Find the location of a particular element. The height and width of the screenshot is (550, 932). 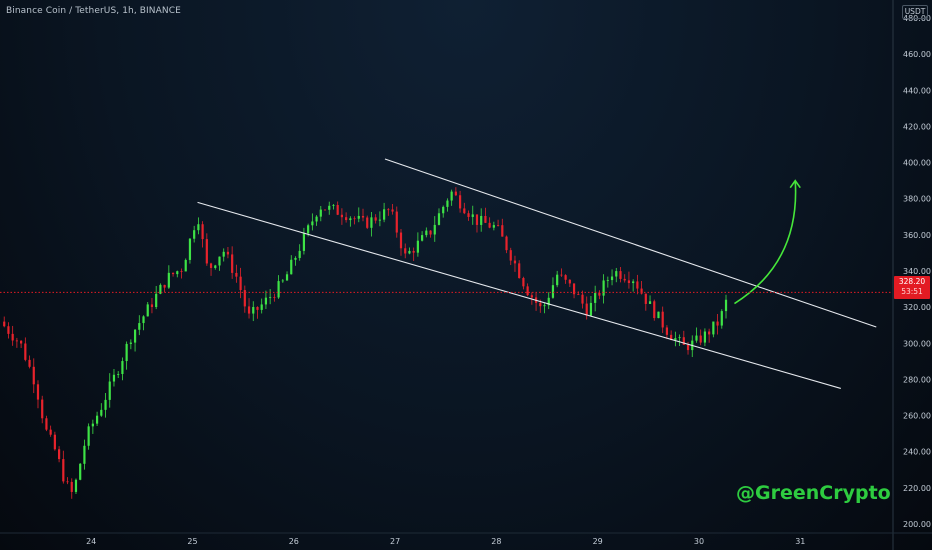

price-tick-label: 300.00 is located at coordinates (917, 343).